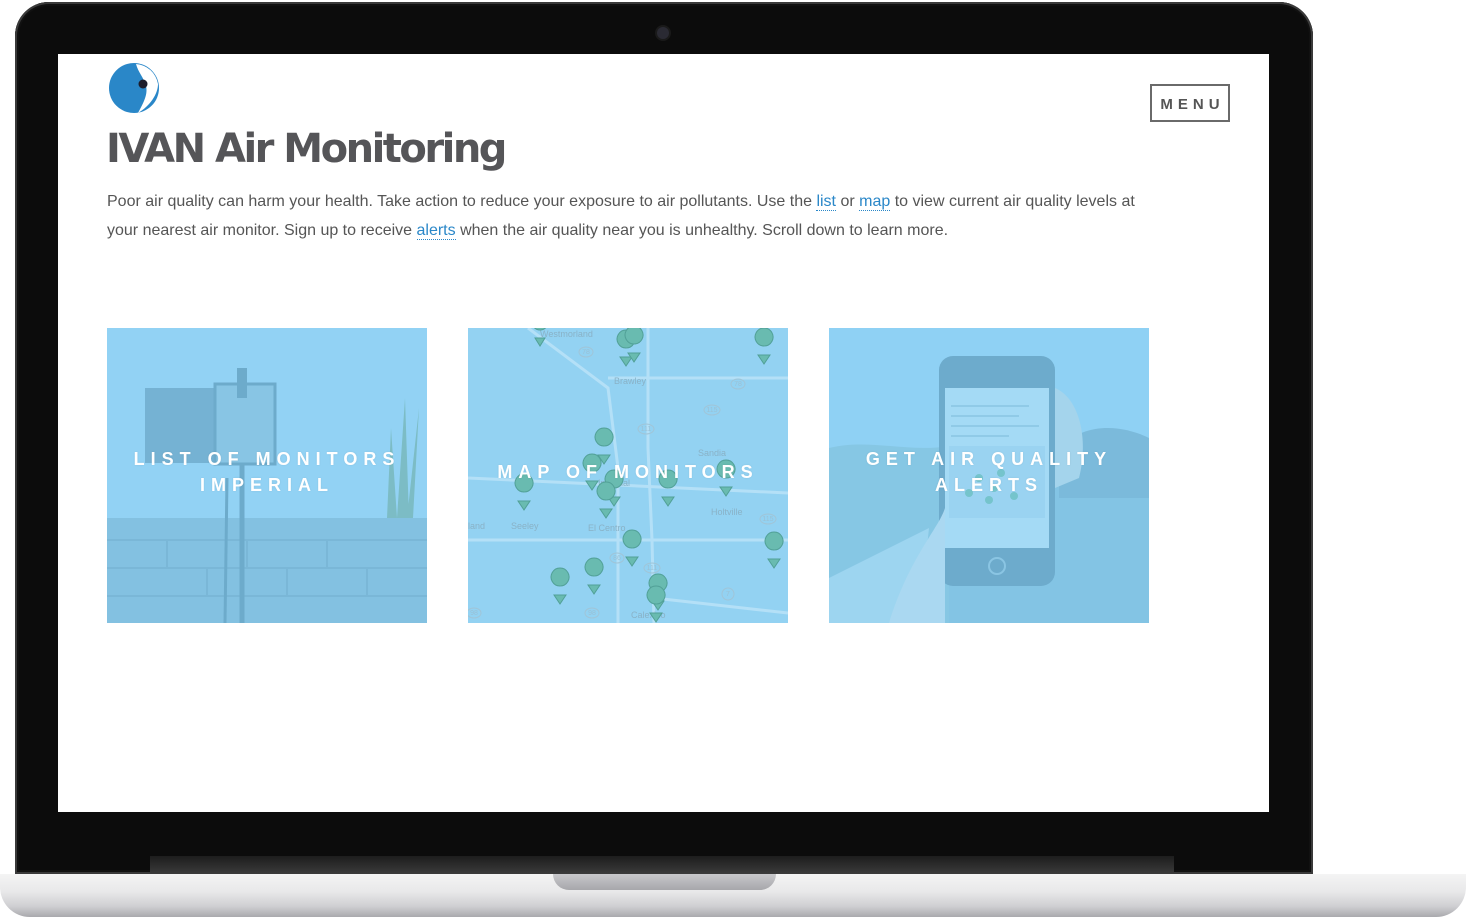  What do you see at coordinates (662, 865) in the screenshot?
I see `laptop-hinge` at bounding box center [662, 865].